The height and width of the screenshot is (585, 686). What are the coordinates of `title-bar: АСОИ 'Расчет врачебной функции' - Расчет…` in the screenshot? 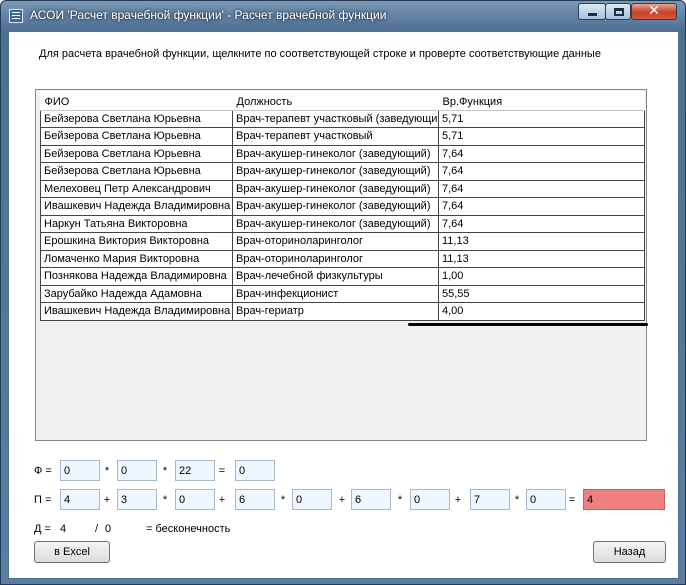 It's located at (343, 16).